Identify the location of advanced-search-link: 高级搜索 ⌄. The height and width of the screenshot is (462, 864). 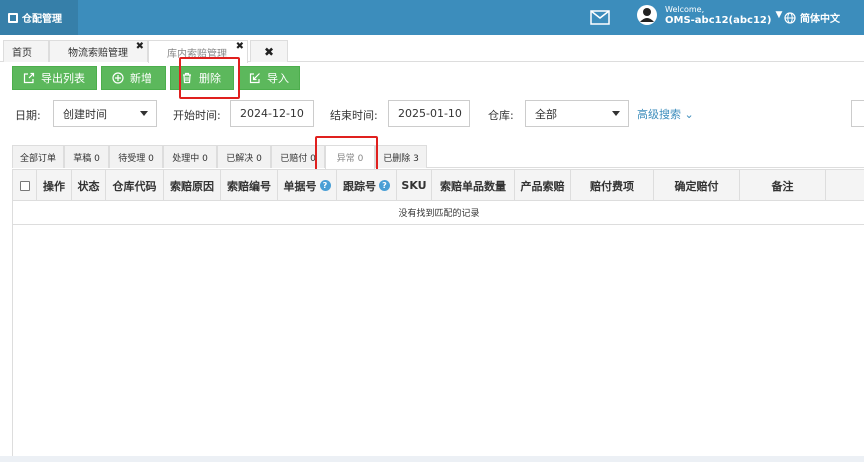
(665, 114).